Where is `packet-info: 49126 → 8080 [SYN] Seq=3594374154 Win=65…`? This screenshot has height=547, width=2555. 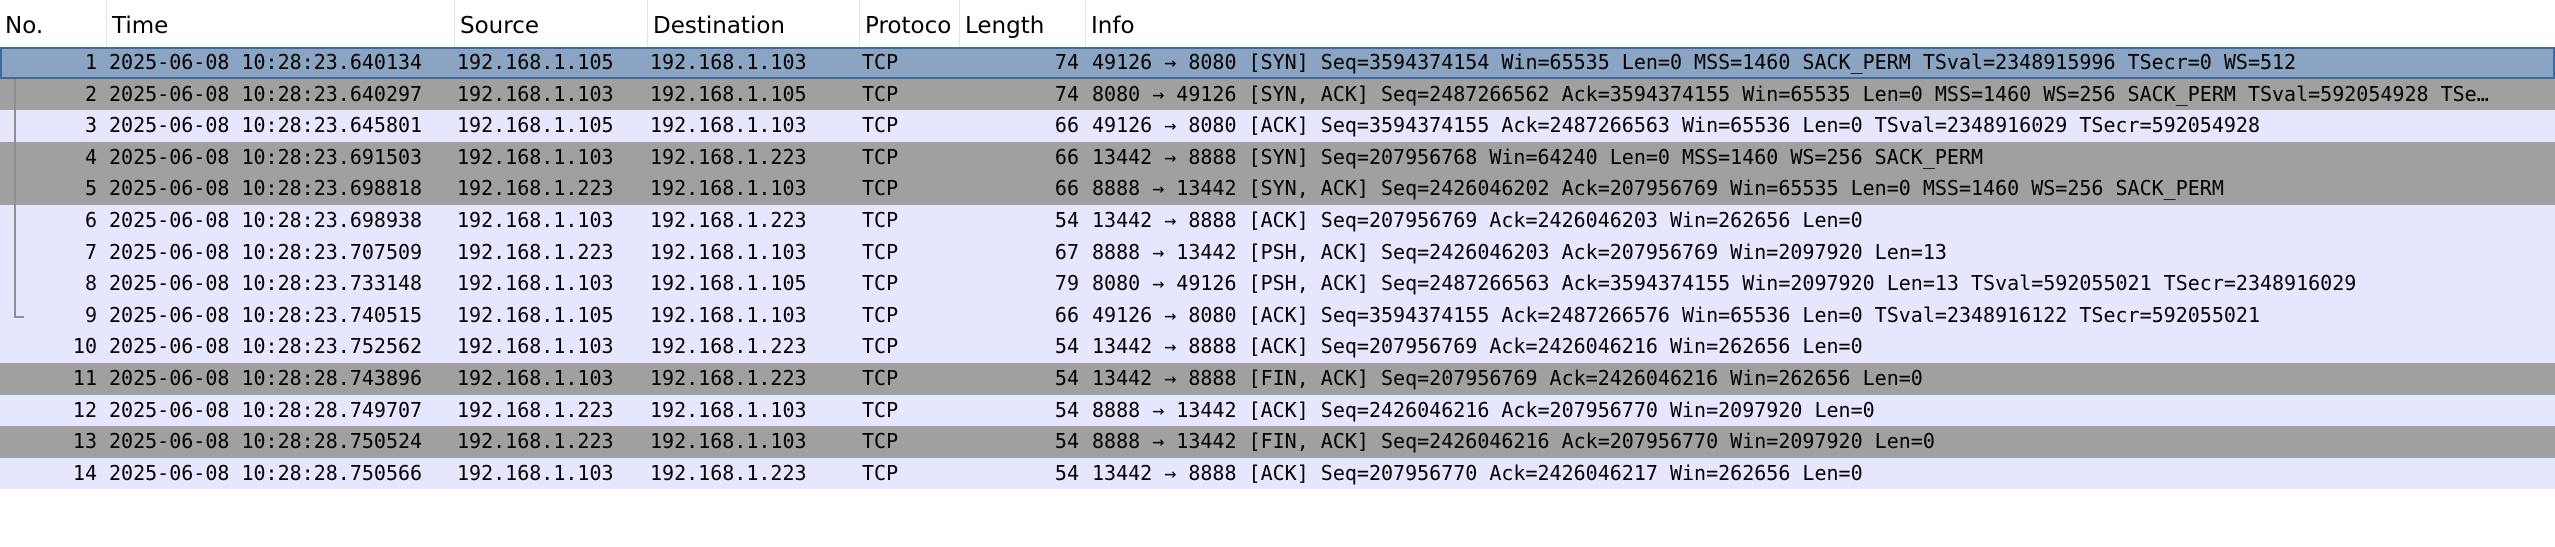
packet-info: 49126 → 8080 [SYN] Seq=3594374154 Win=65… is located at coordinates (1694, 62).